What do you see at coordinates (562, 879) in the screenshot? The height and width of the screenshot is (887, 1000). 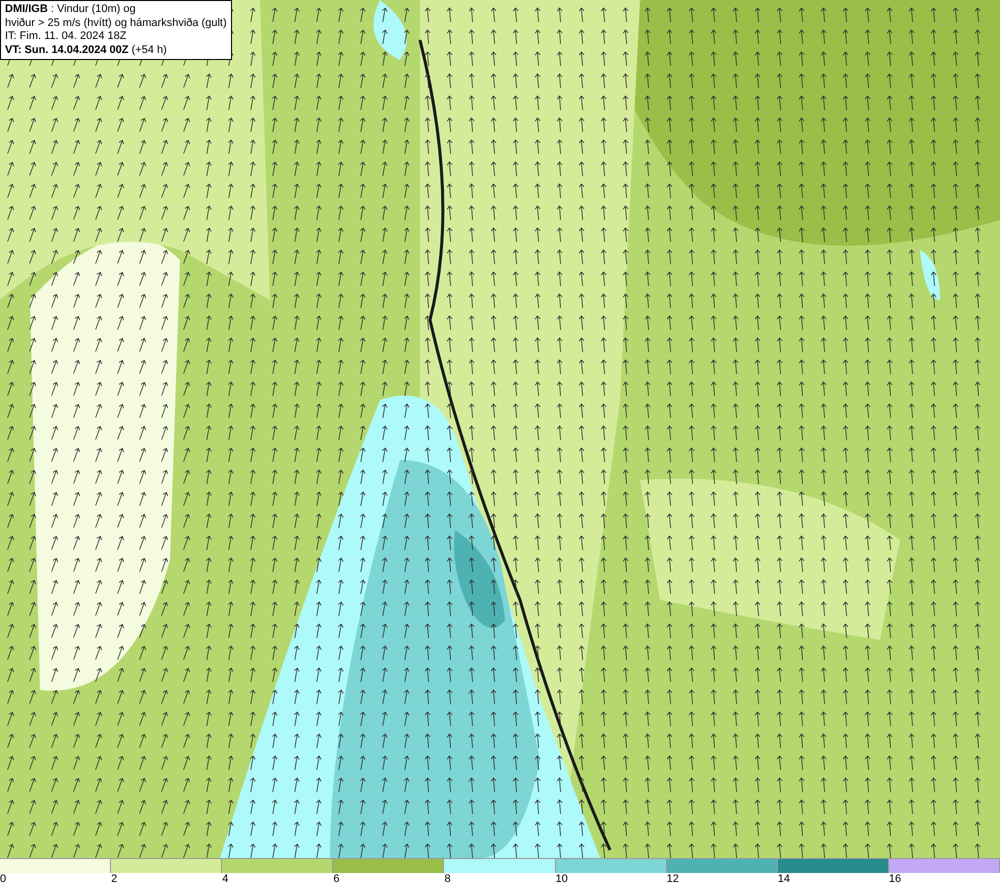 I see `scale-label: 10` at bounding box center [562, 879].